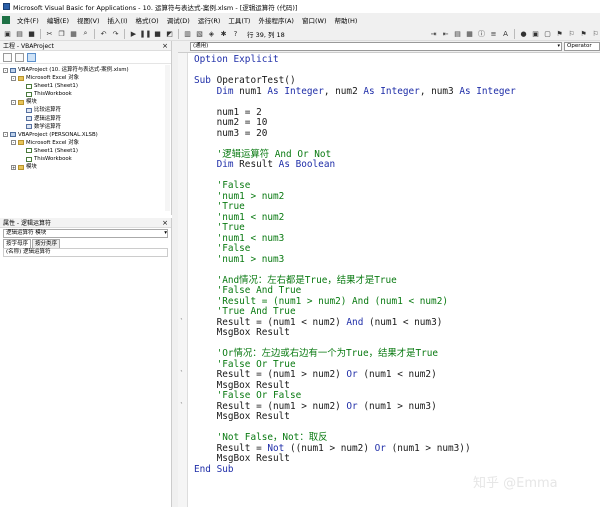 This screenshot has height=507, width=600. I want to click on menu-help: 帮助(H), so click(345, 20).